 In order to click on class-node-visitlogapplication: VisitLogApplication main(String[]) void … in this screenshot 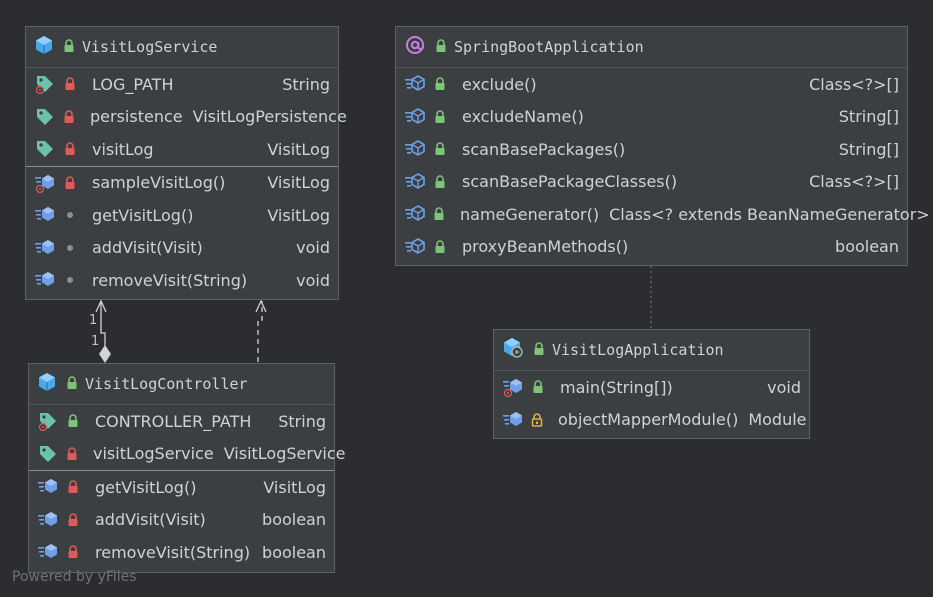, I will do `click(651, 384)`.